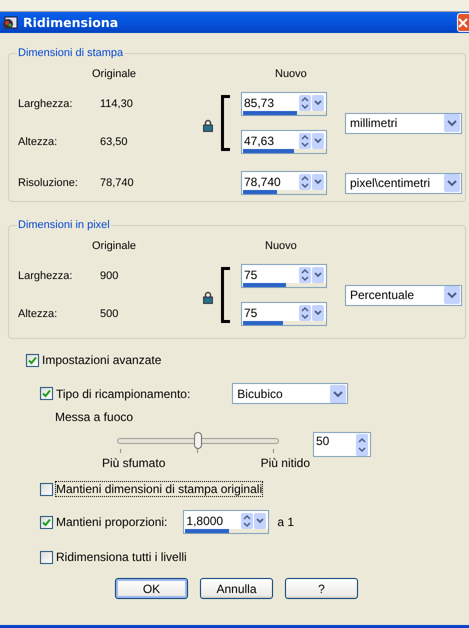 The width and height of the screenshot is (469, 628). What do you see at coordinates (263, 181) in the screenshot?
I see `field-value: 78,740` at bounding box center [263, 181].